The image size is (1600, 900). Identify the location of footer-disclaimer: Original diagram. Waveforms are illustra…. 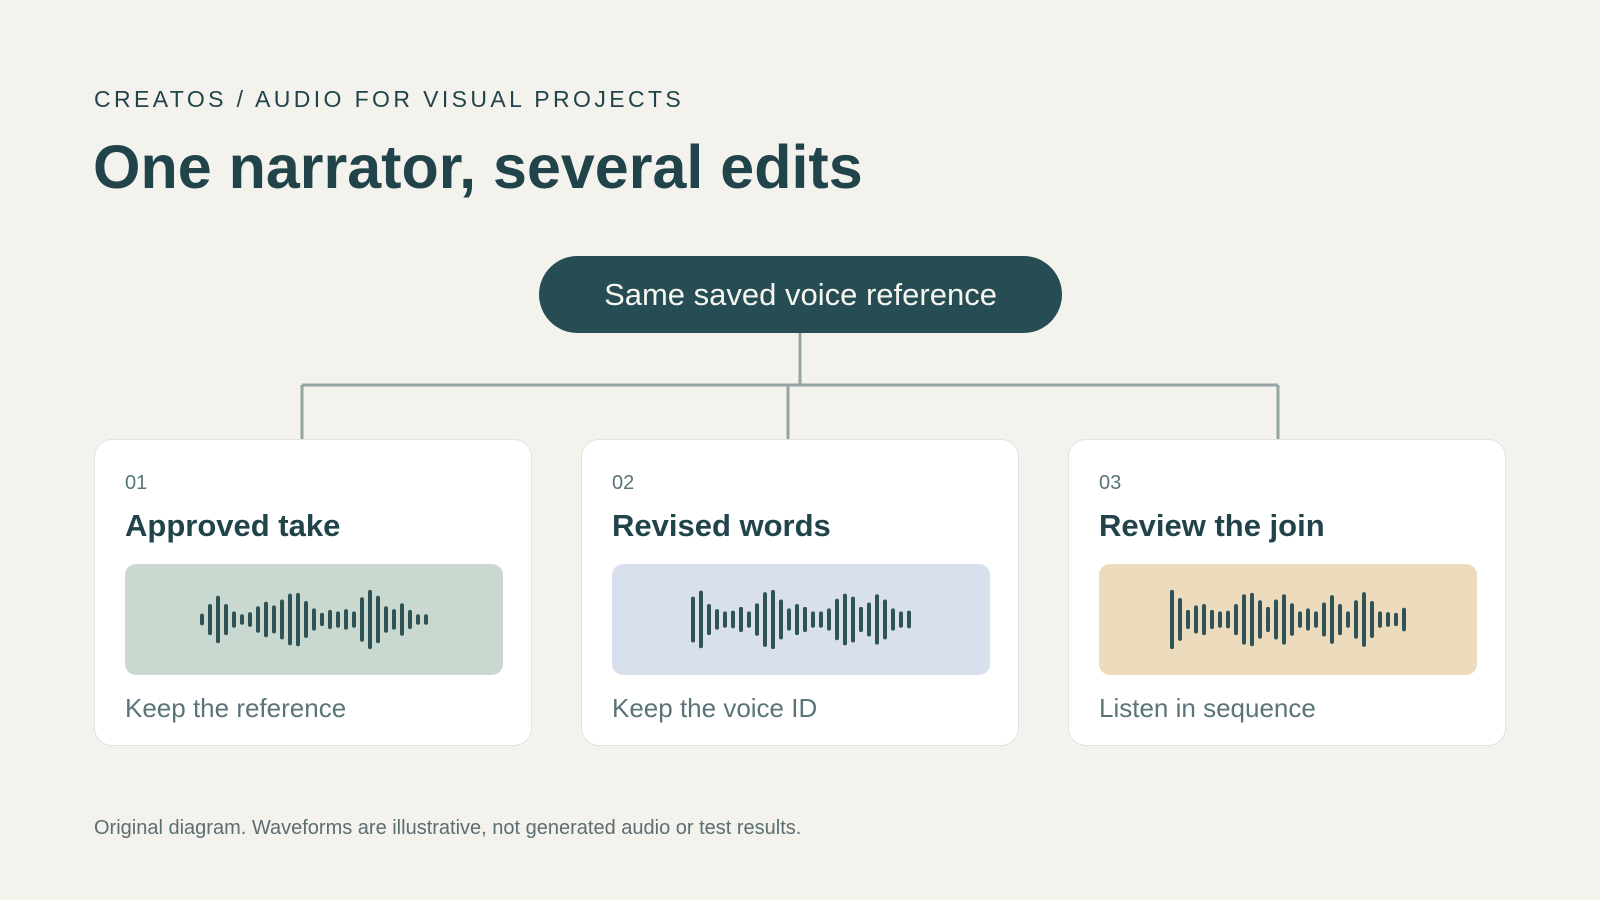
(448, 828).